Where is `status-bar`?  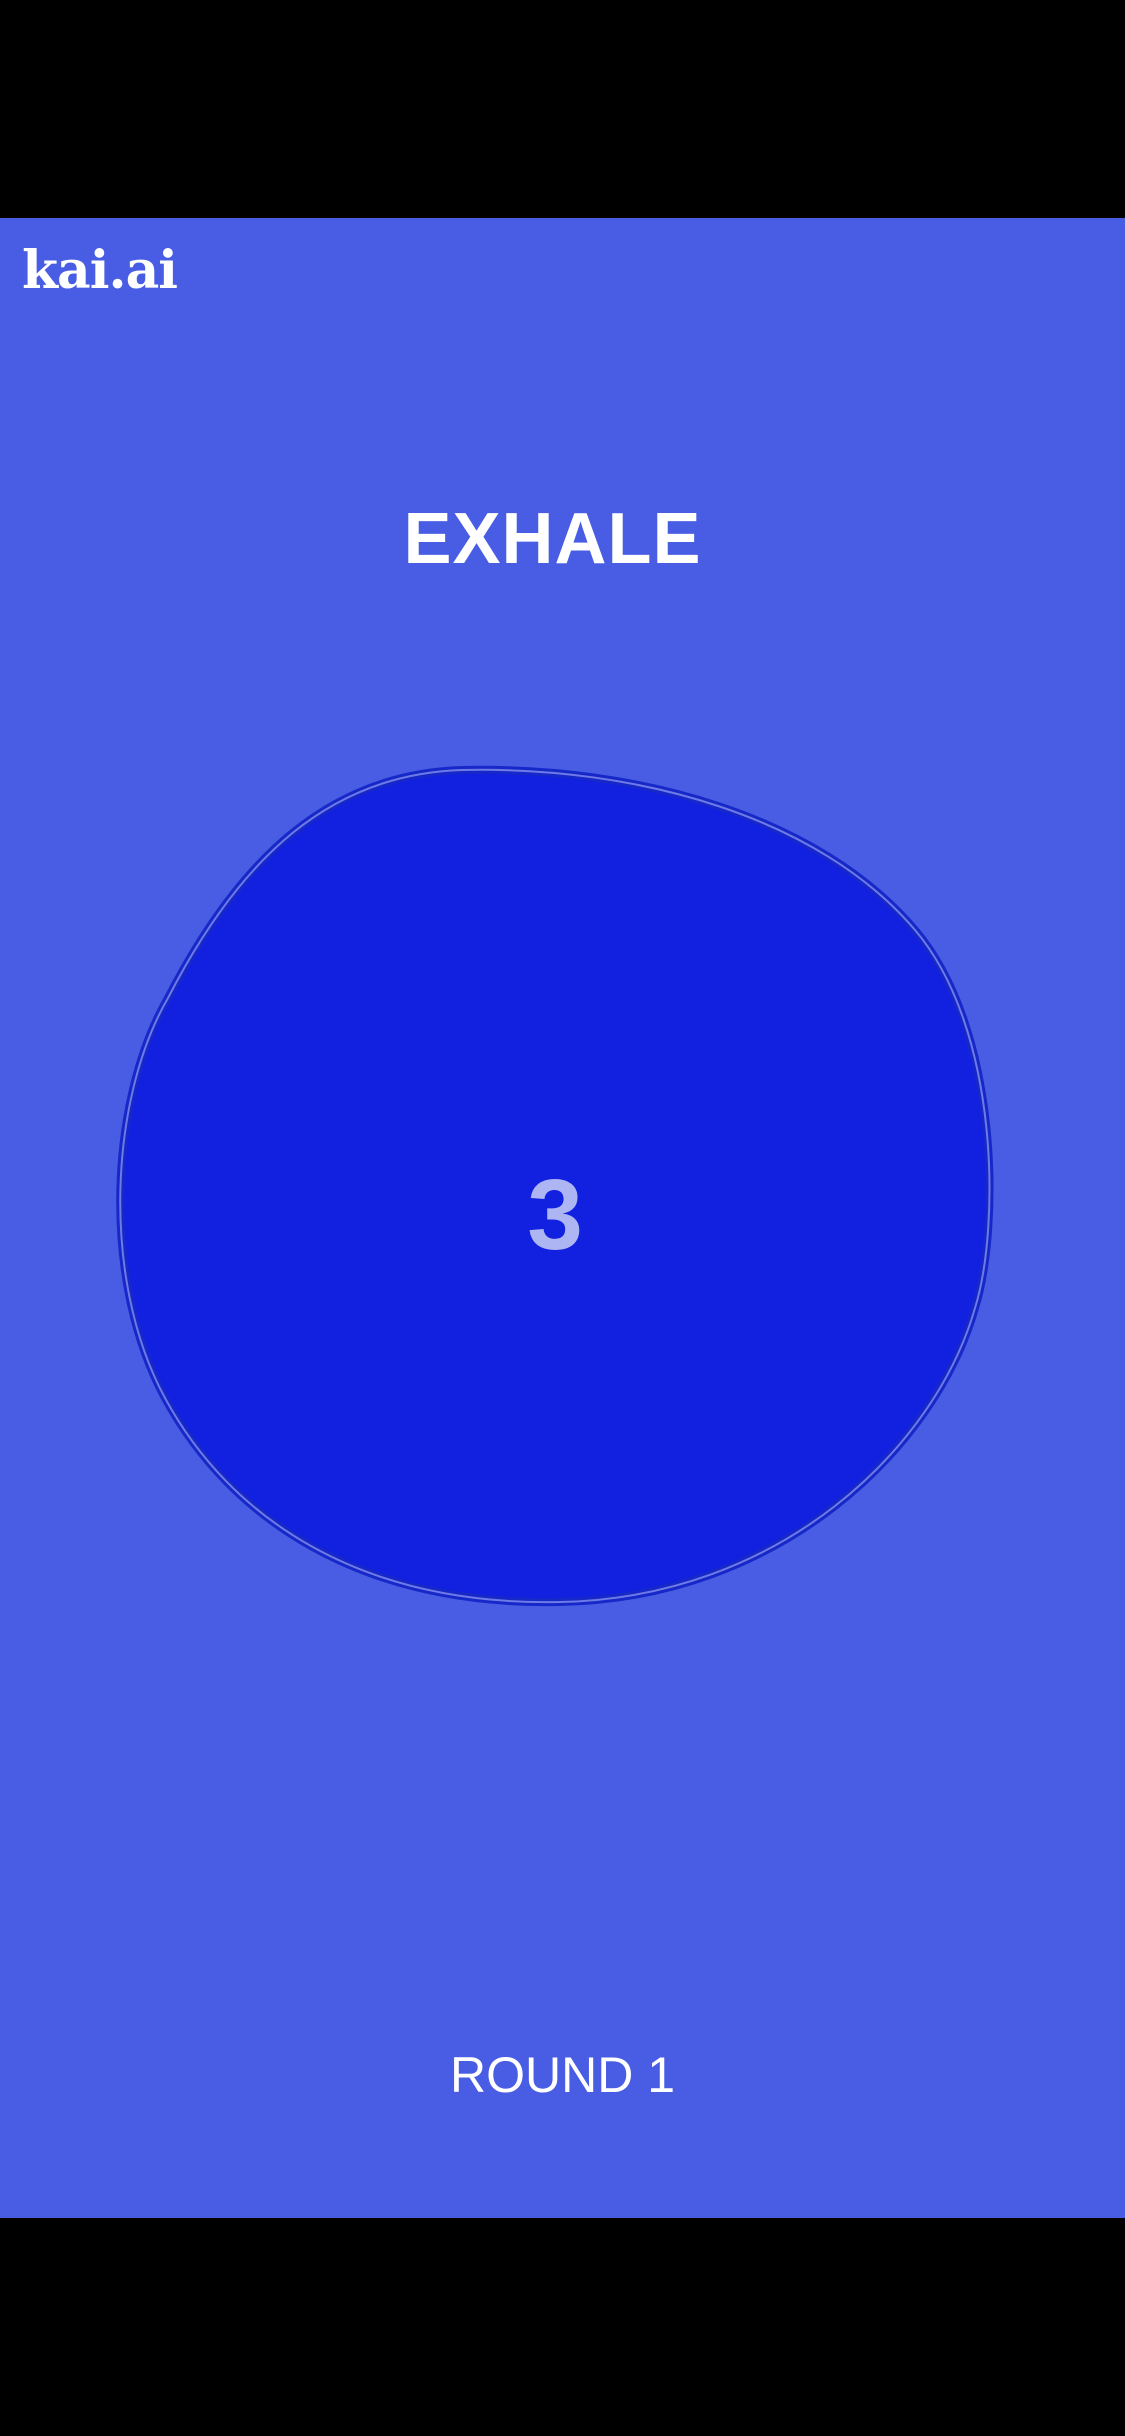 status-bar is located at coordinates (562, 109).